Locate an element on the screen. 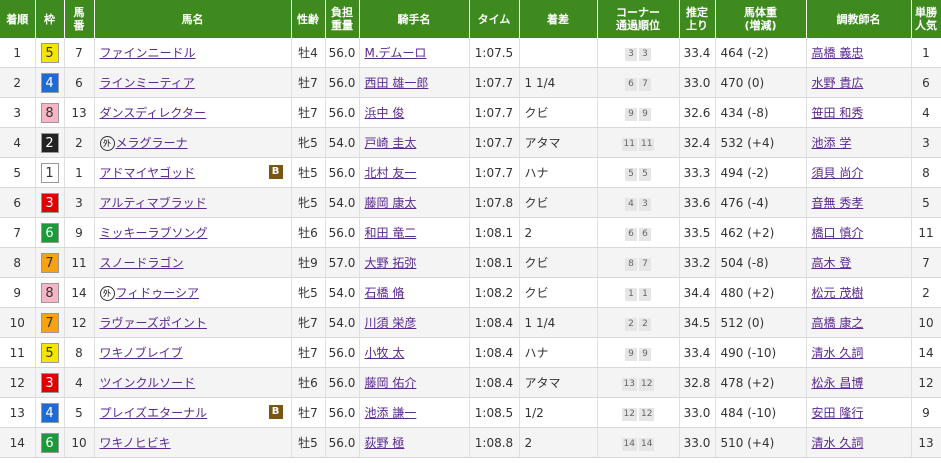  time-cell: 1:08.2 is located at coordinates (494, 292).